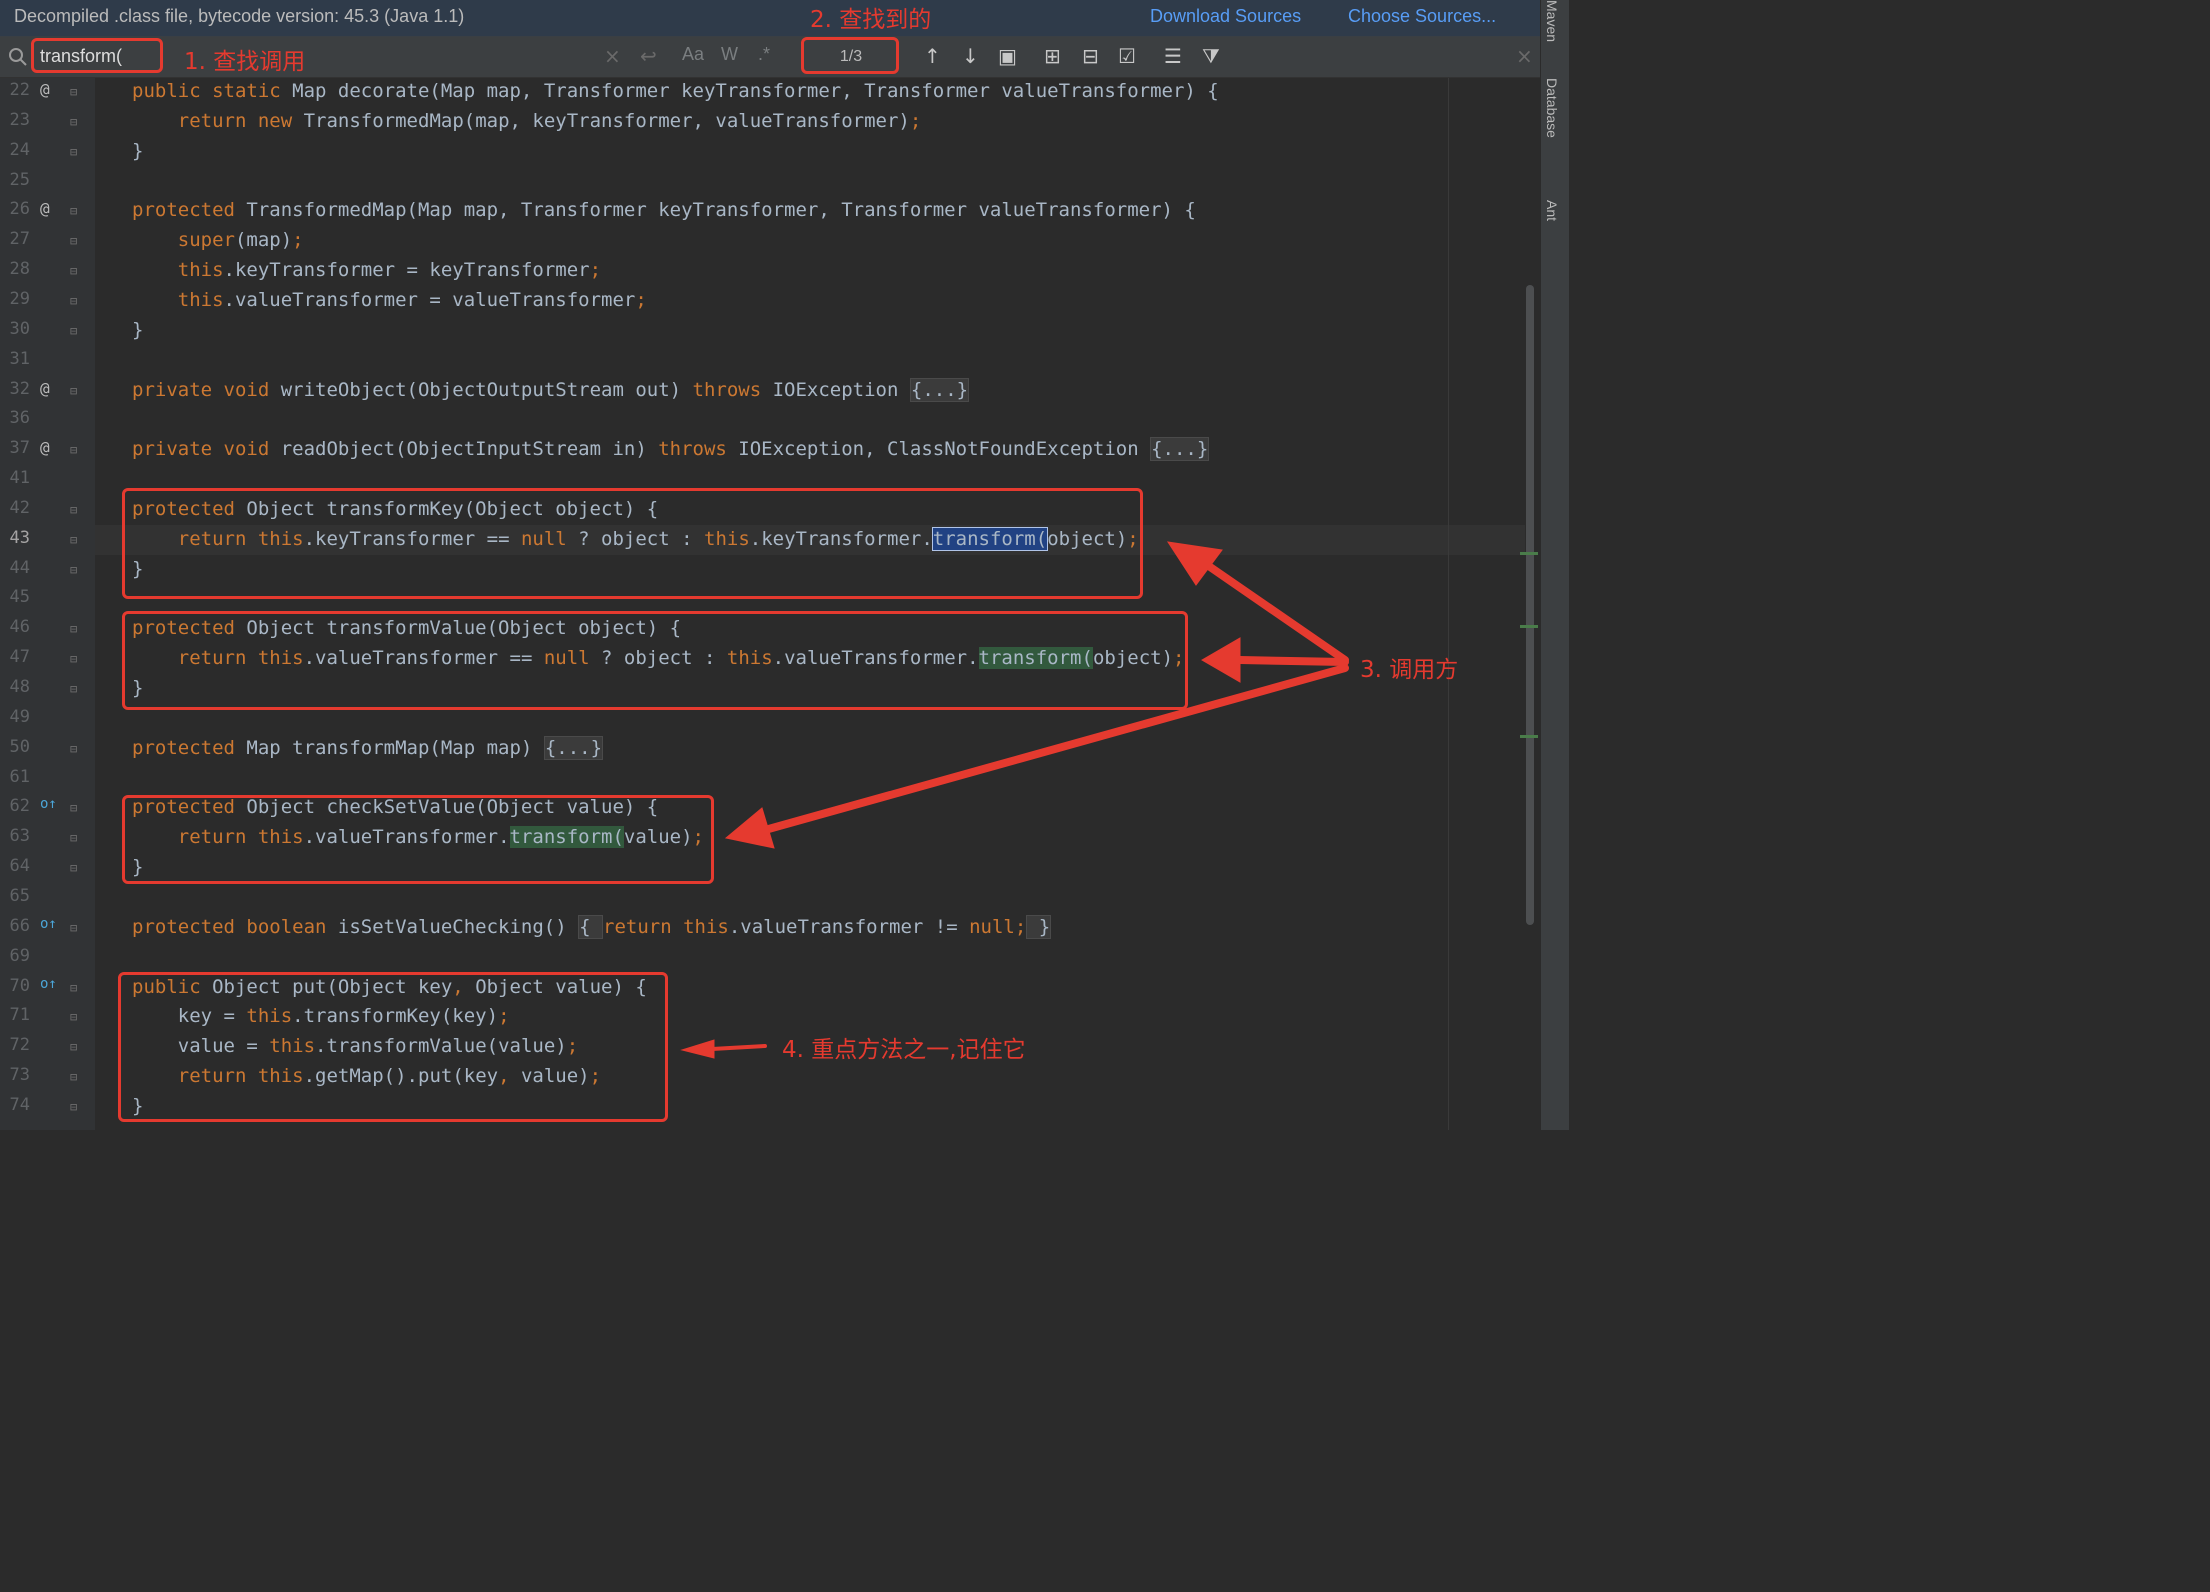  Describe the element at coordinates (19, 986) in the screenshot. I see `line-number: 70` at that location.